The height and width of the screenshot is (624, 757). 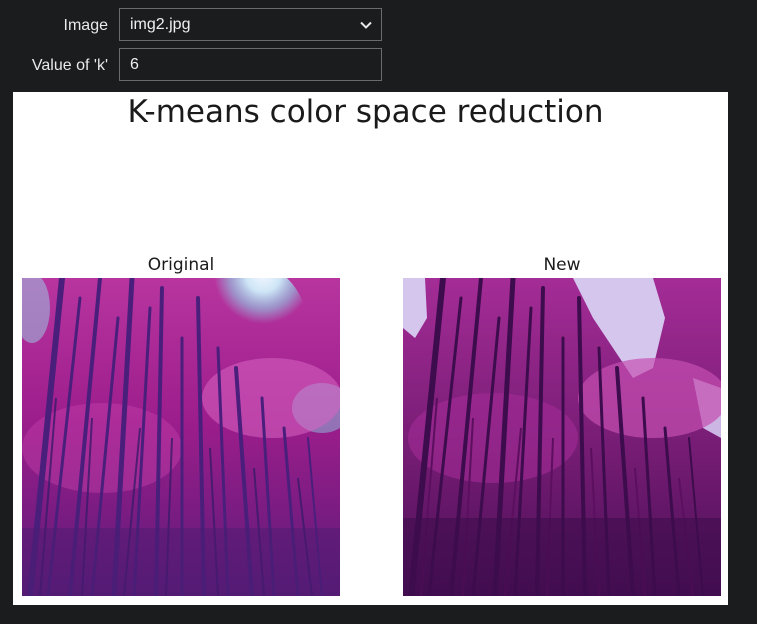 I want to click on chevron-down-icon, so click(x=366, y=25).